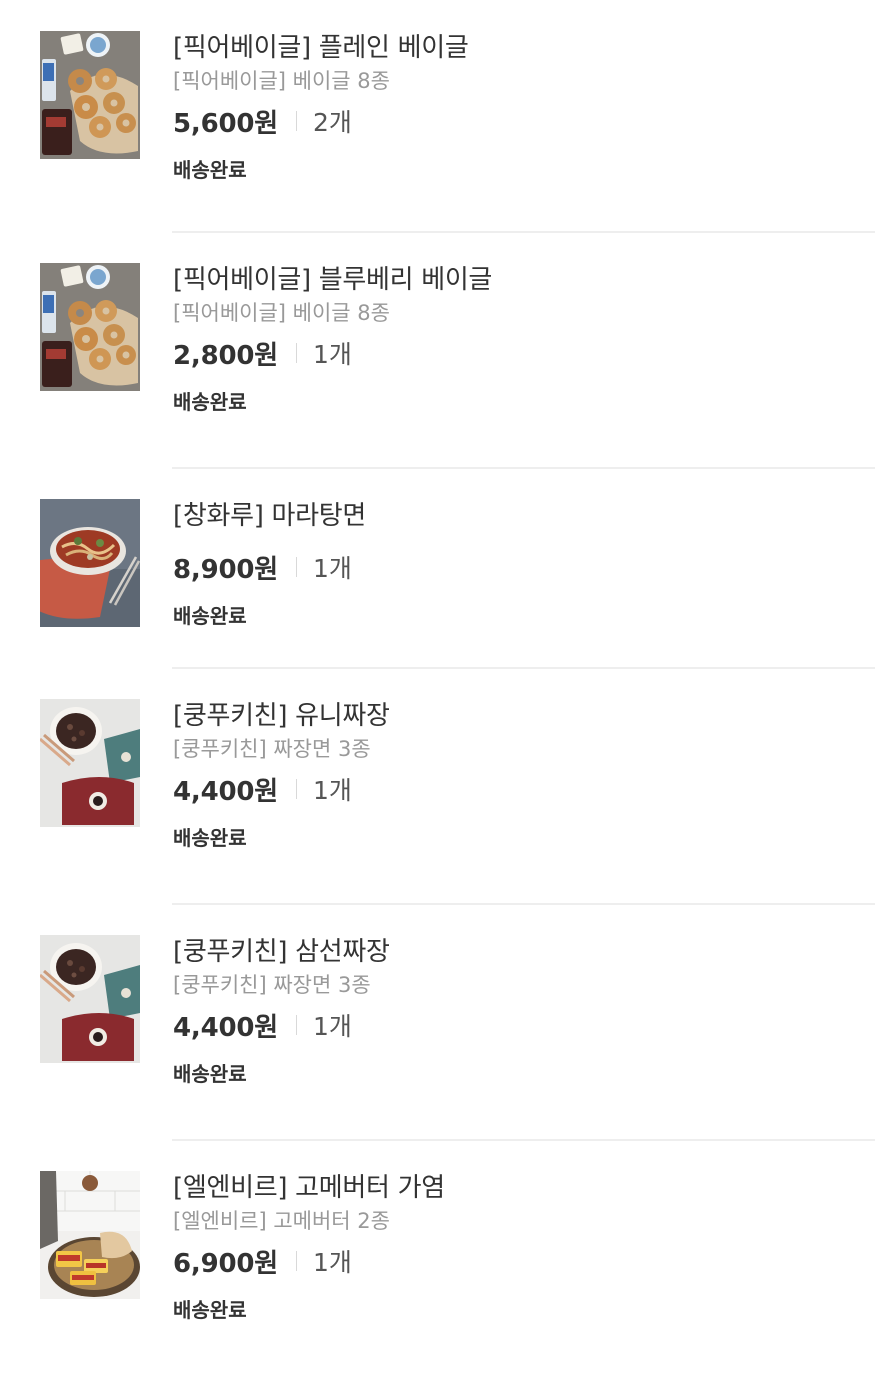  I want to click on product-price: 2,800원, so click(225, 355).